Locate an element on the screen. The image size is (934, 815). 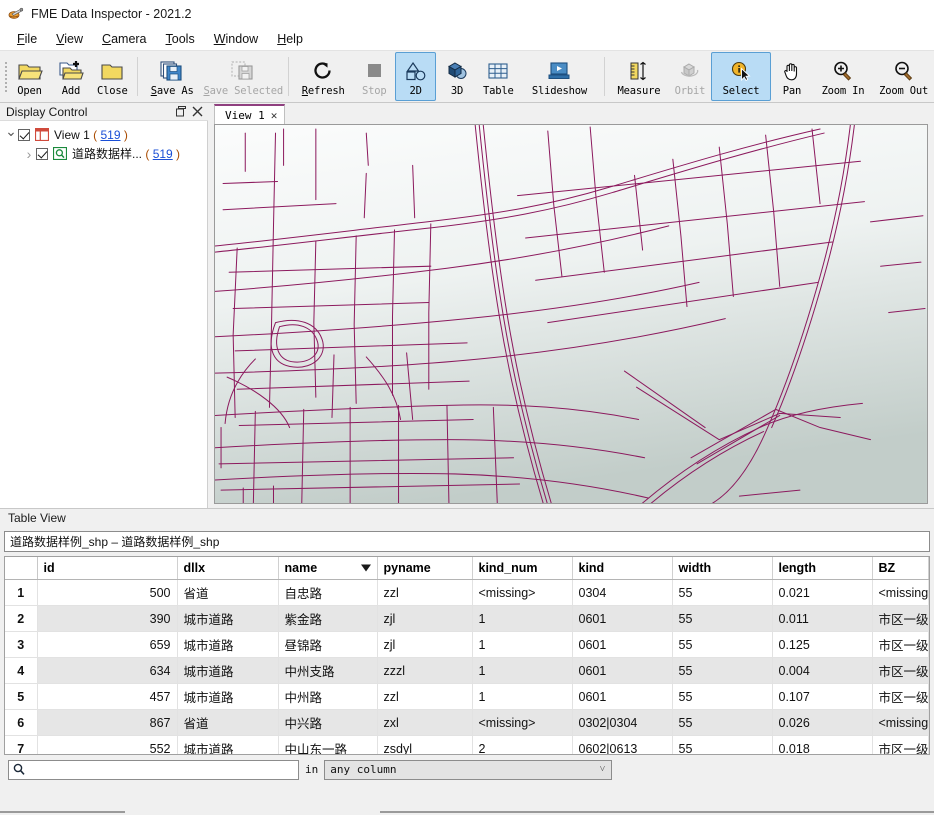
tree-node-view1: View 1 ( 519 ) is located at coordinates (103, 134).